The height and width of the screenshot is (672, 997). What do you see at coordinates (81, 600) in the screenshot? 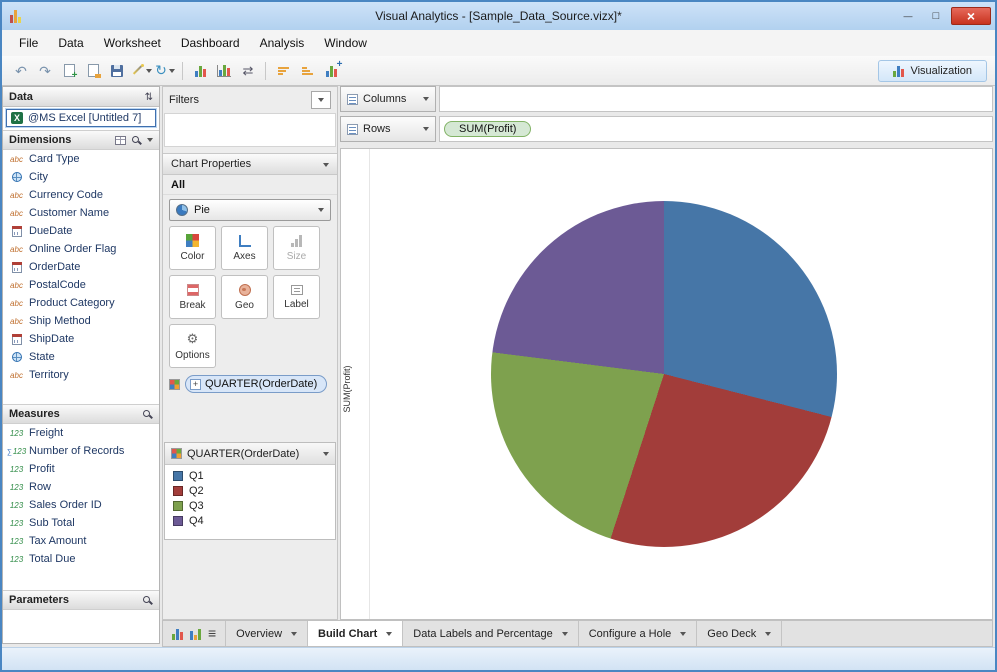
I see `parameters-header: Parameters` at bounding box center [81, 600].